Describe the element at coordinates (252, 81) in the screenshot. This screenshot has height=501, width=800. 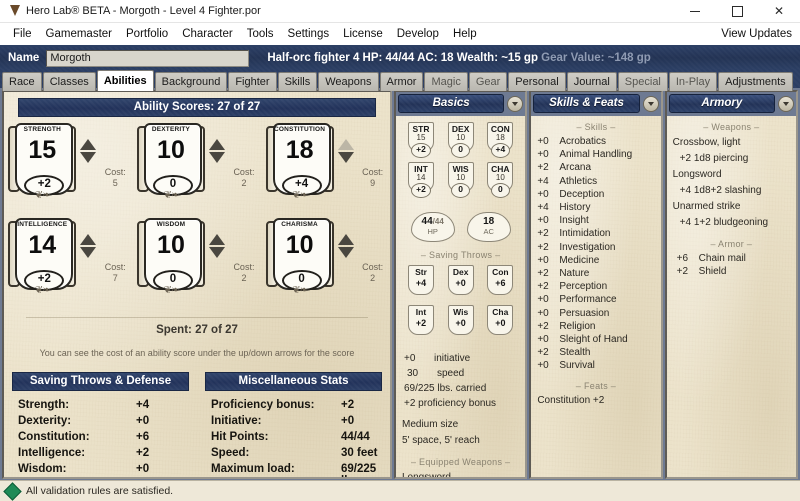
I see `tab-fighter: Fighter` at that location.